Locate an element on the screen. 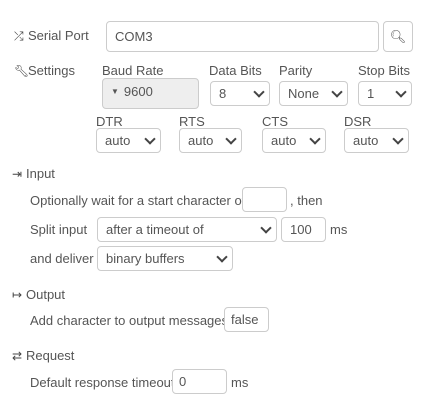 Image resolution: width=424 pixels, height=401 pixels. deliver-select: binary buffers is located at coordinates (165, 258).